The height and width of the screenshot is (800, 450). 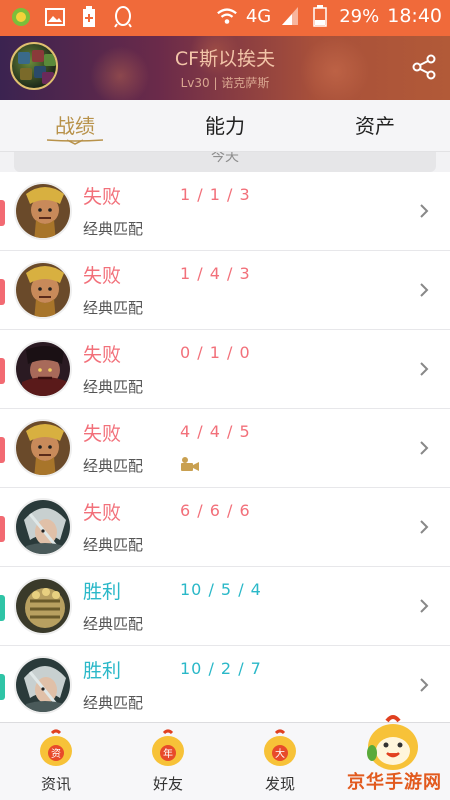 I want to click on chick-friends-icon: 年, so click(x=168, y=747).